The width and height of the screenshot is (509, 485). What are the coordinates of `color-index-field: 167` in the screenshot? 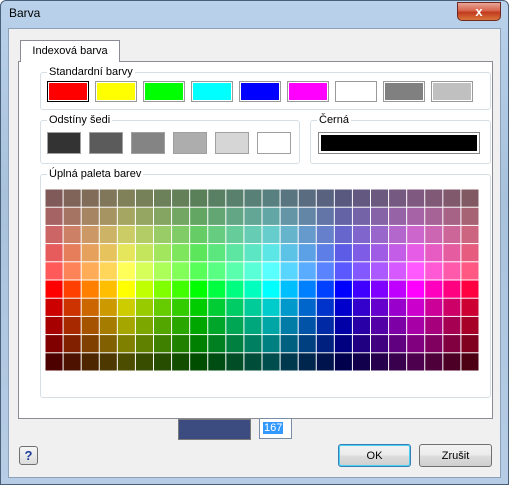 It's located at (275, 428).